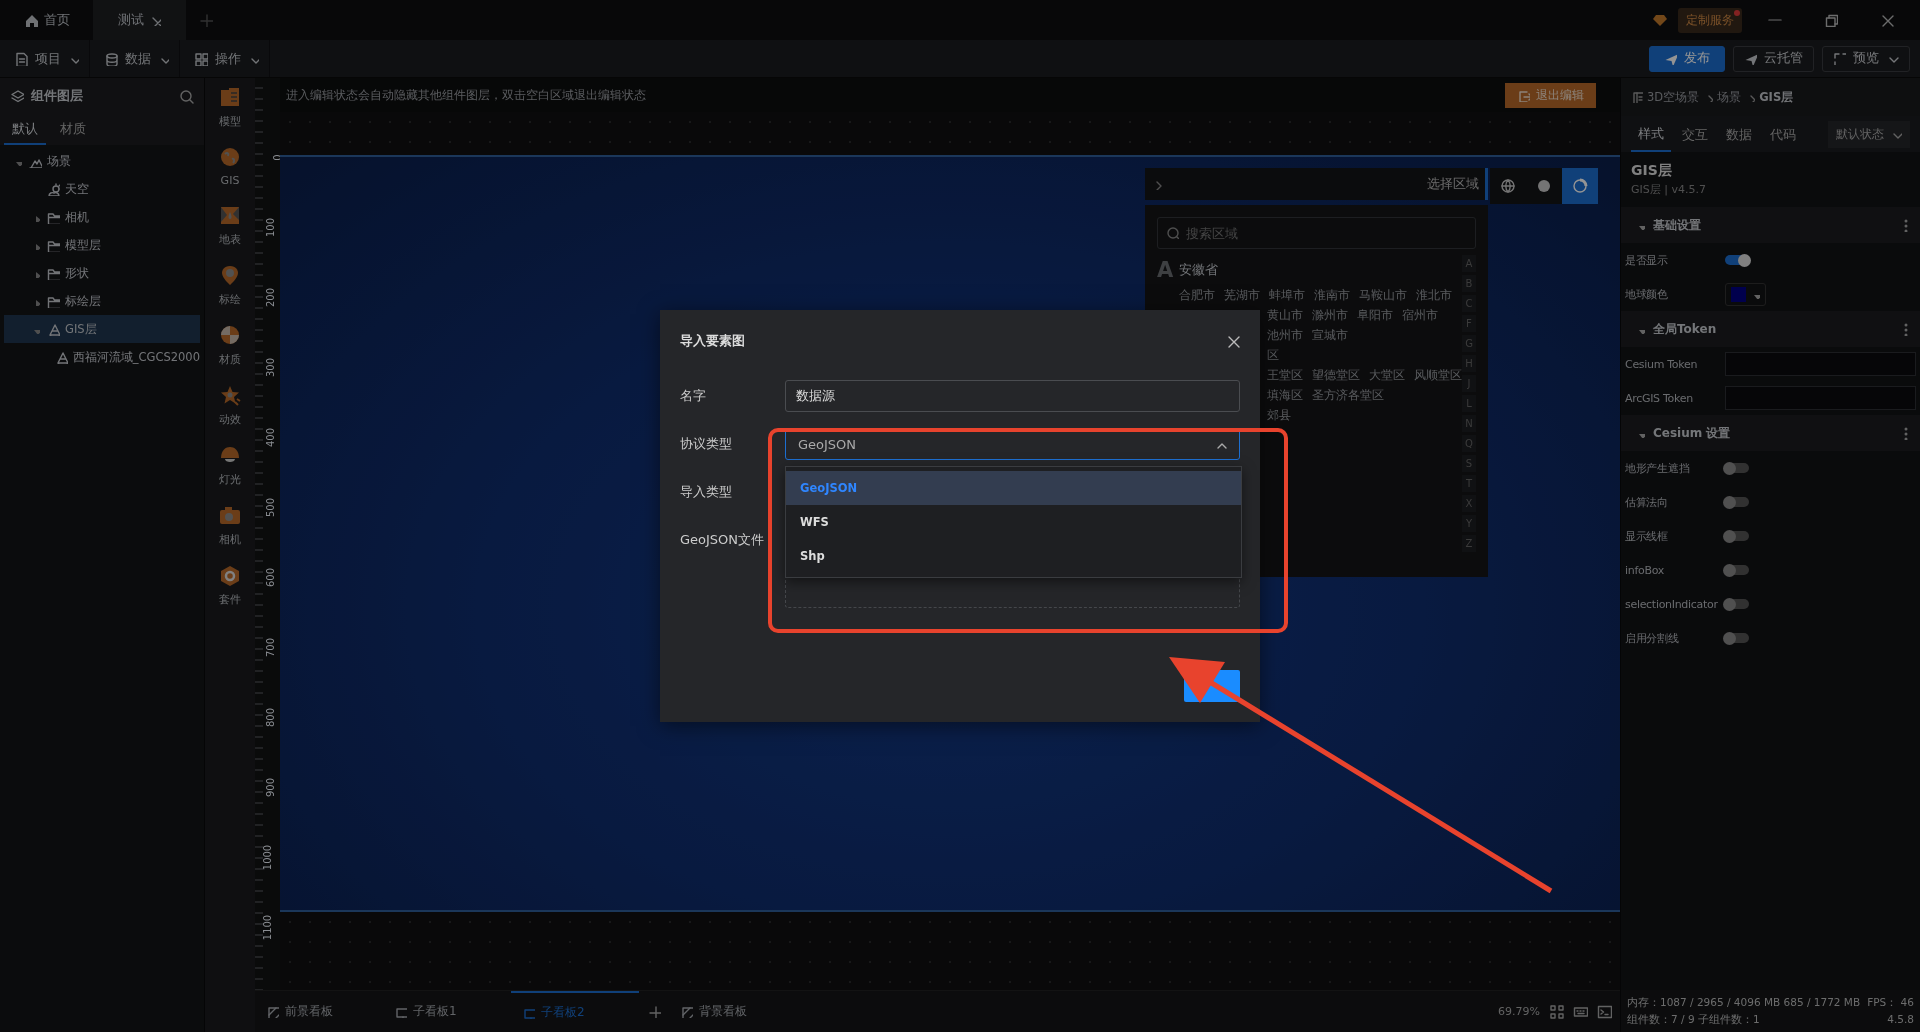  What do you see at coordinates (1651, 170) in the screenshot?
I see `component-name: GIS层` at bounding box center [1651, 170].